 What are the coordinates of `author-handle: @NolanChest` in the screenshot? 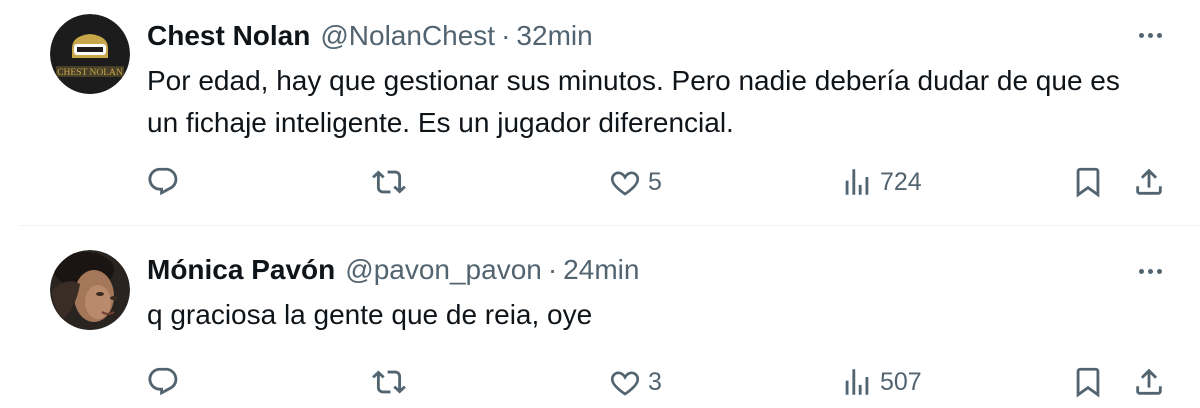 It's located at (407, 36).